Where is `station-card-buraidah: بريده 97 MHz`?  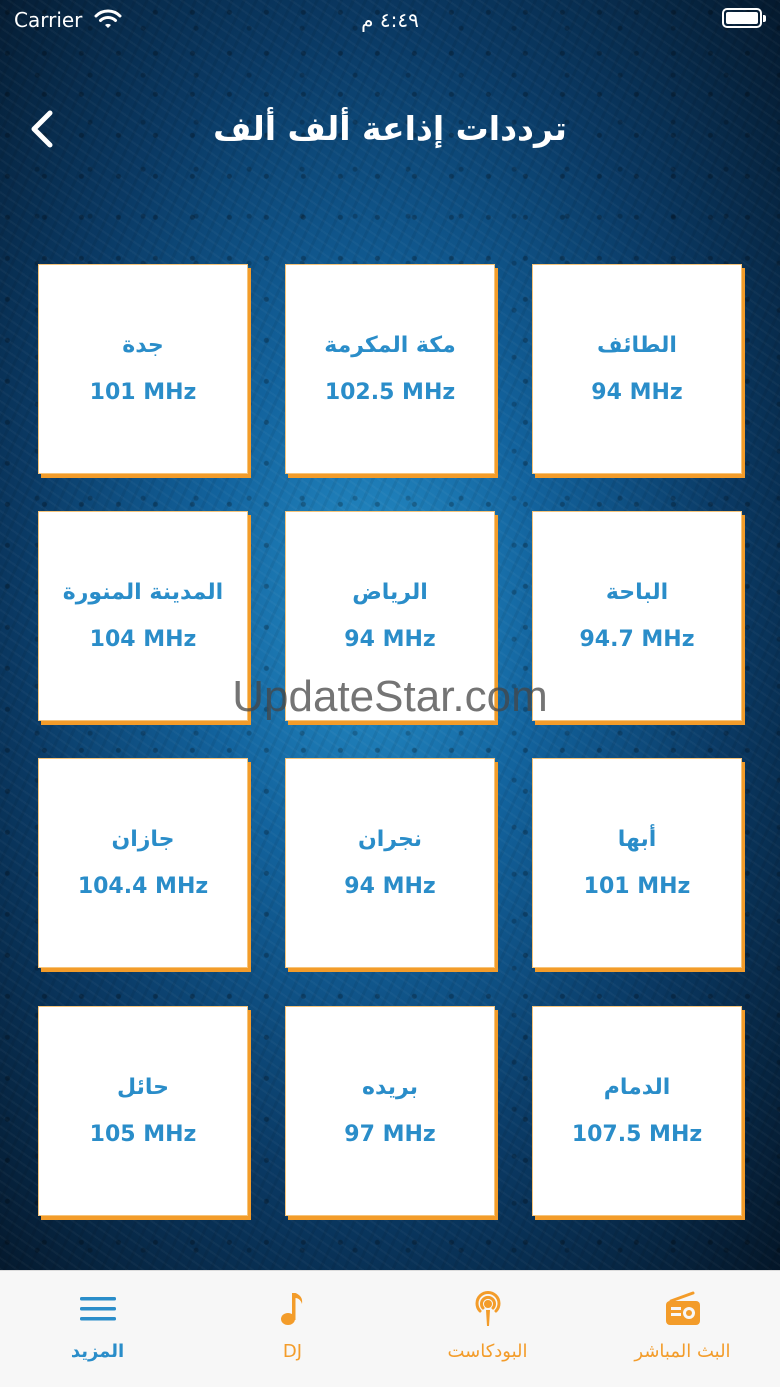 station-card-buraidah: بريده 97 MHz is located at coordinates (390, 1111).